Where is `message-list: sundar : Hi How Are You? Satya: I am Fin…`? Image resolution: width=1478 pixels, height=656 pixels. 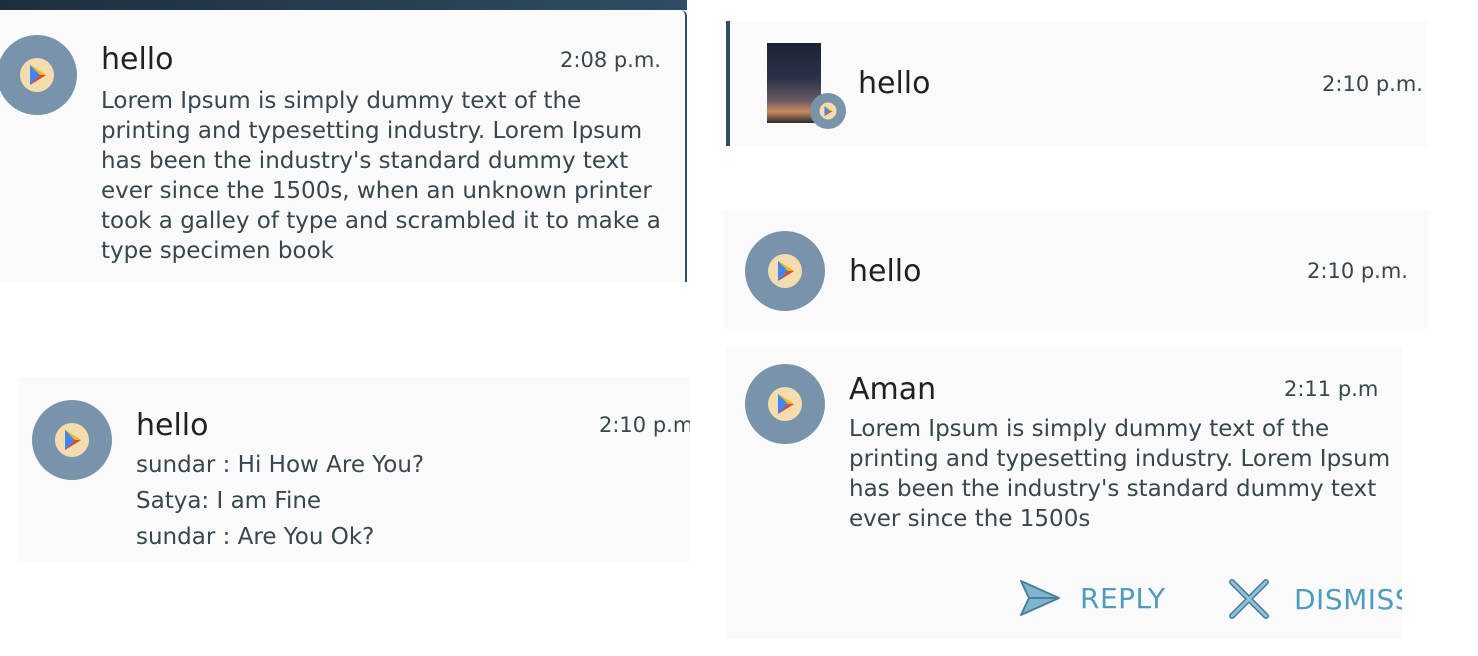 message-list: sundar : Hi How Are You? Satya: I am Fin… is located at coordinates (280, 501).